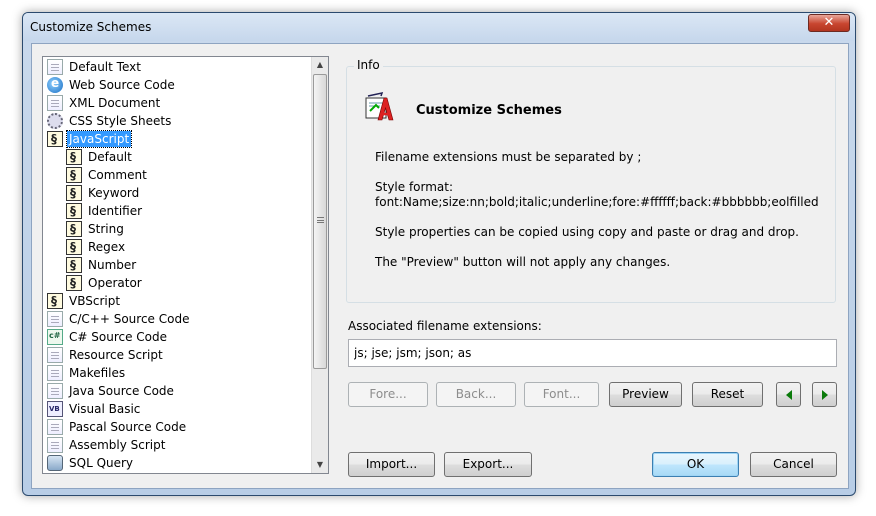 The width and height of the screenshot is (876, 516). I want to click on tree-item-label: C/C++ Source Code, so click(129, 319).